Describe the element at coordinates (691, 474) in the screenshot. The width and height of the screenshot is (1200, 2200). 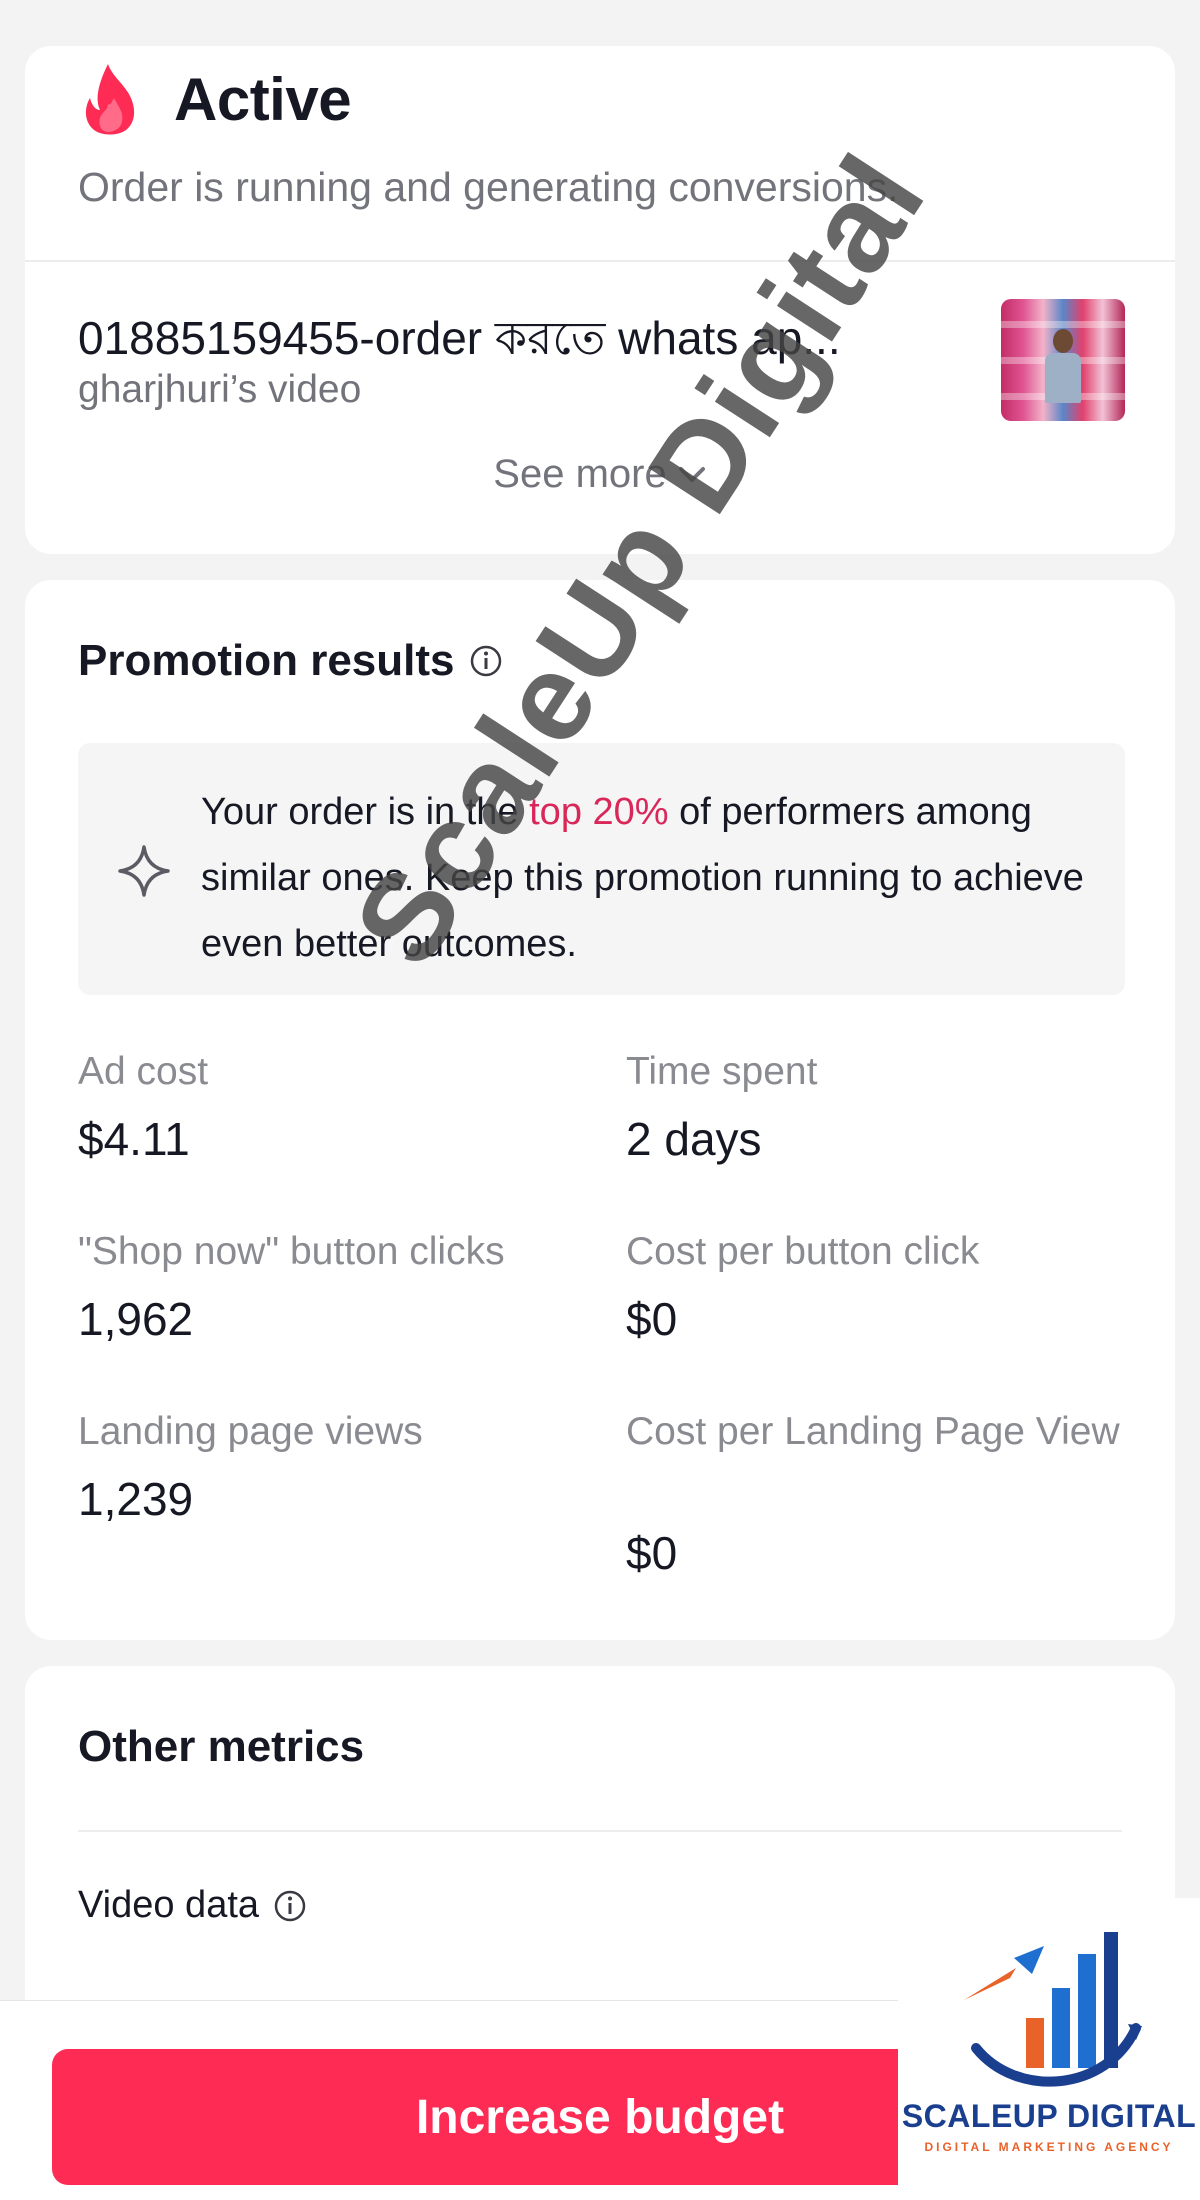
I see `chevron-down-icon` at that location.